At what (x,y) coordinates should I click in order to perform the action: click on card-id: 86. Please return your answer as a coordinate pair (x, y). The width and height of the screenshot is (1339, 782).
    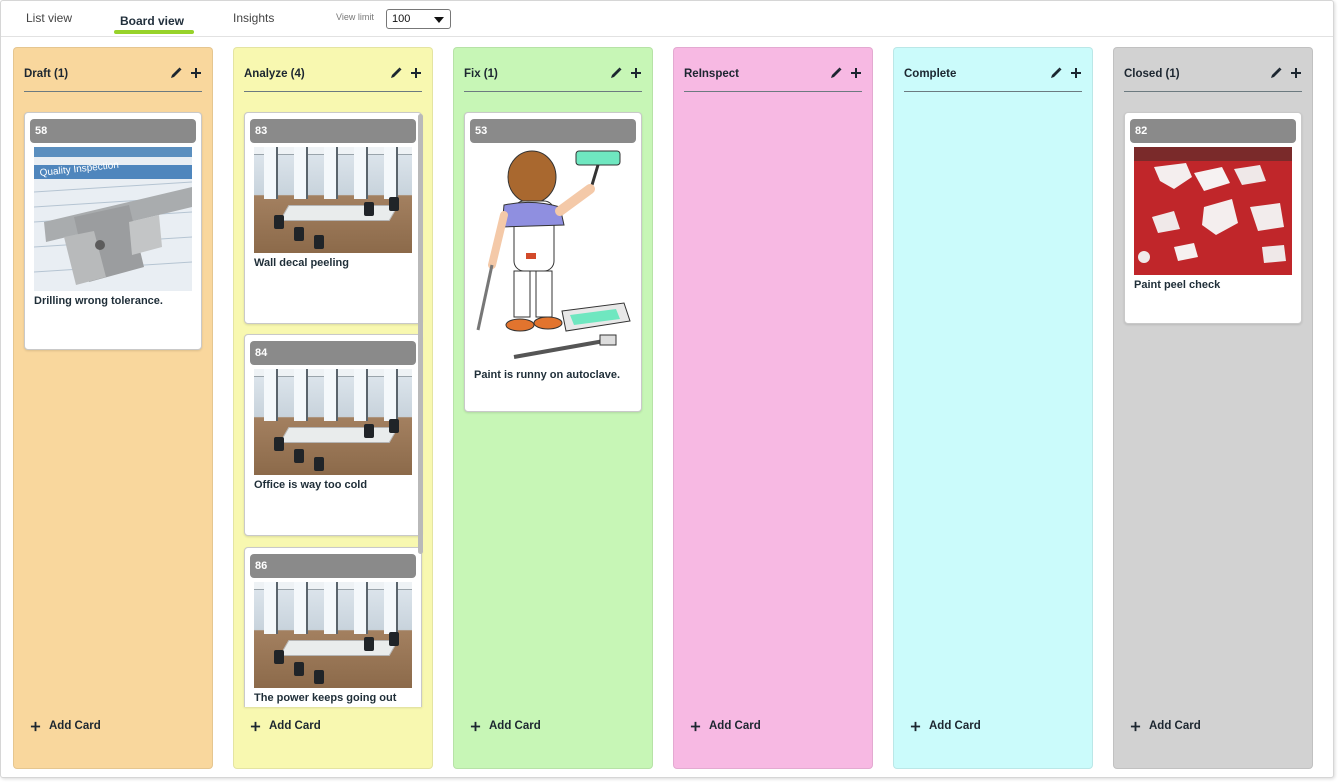
    Looking at the image, I should click on (333, 566).